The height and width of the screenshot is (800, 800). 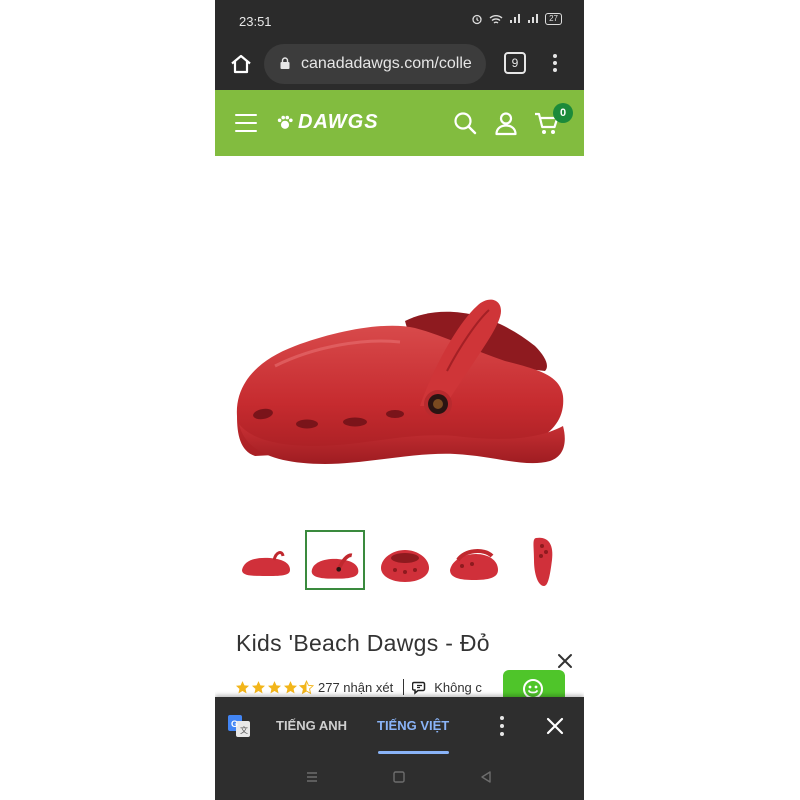 What do you see at coordinates (553, 19) in the screenshot?
I see `battery-icon: 27` at bounding box center [553, 19].